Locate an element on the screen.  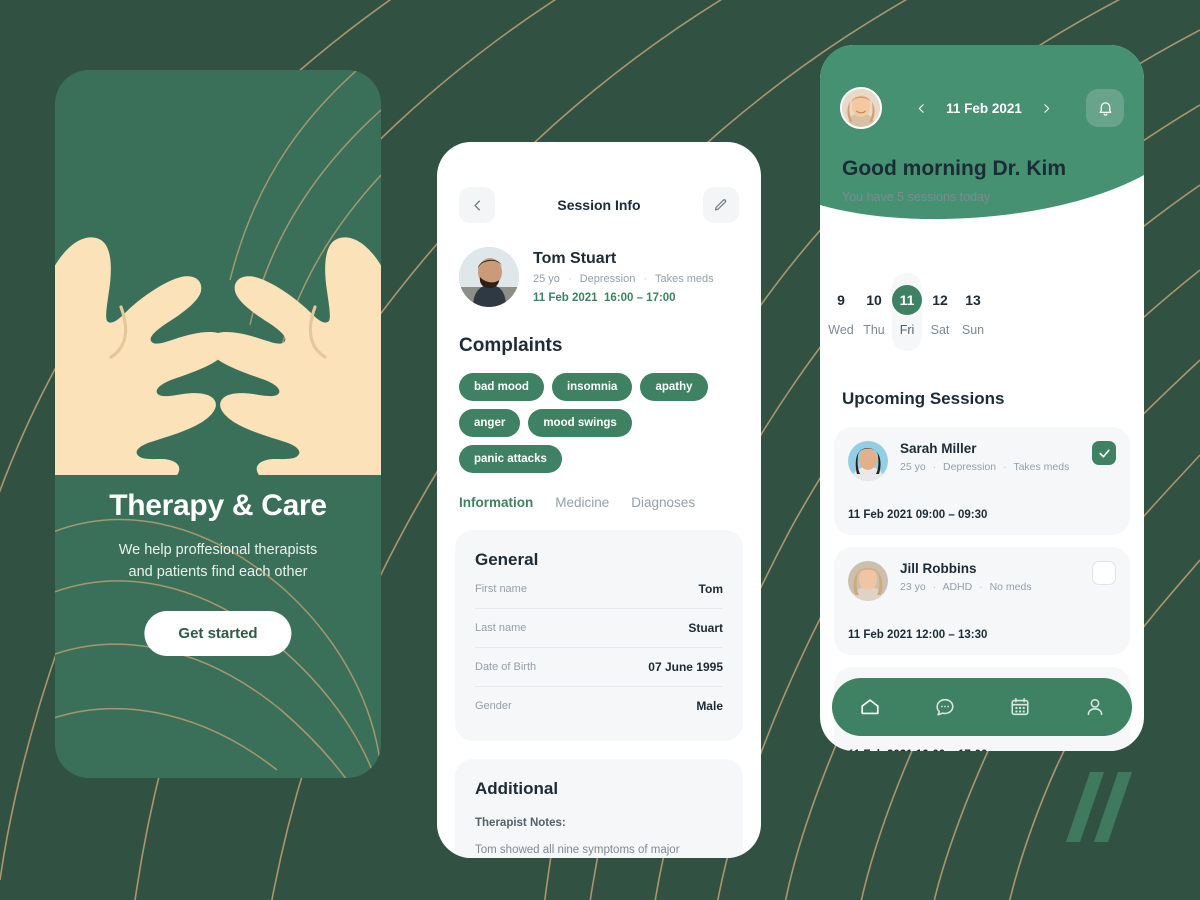
complaints-heading: Complaints is located at coordinates (511, 345).